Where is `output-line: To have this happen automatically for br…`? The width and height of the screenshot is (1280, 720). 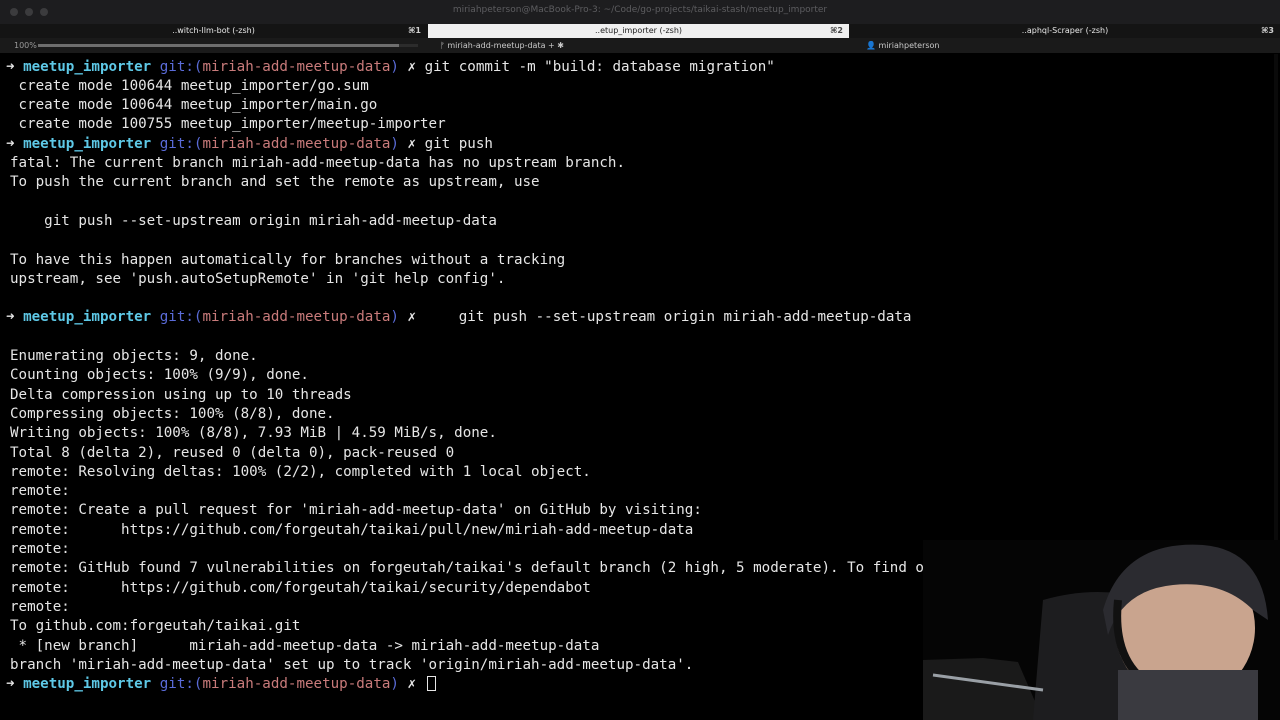 output-line: To have this happen automatically for br… is located at coordinates (288, 259).